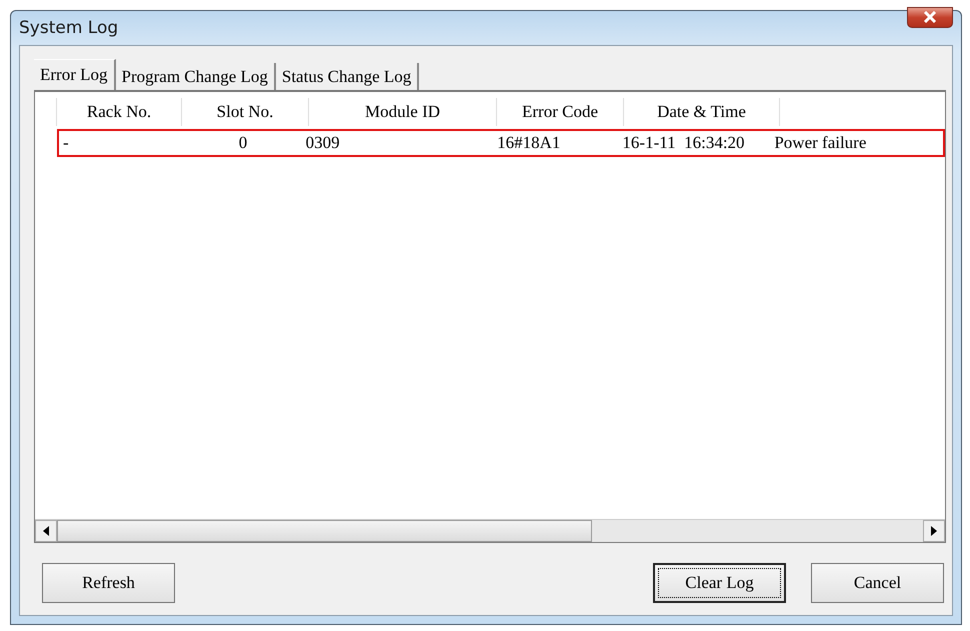  What do you see at coordinates (403, 112) in the screenshot?
I see `column-header: Module ID` at bounding box center [403, 112].